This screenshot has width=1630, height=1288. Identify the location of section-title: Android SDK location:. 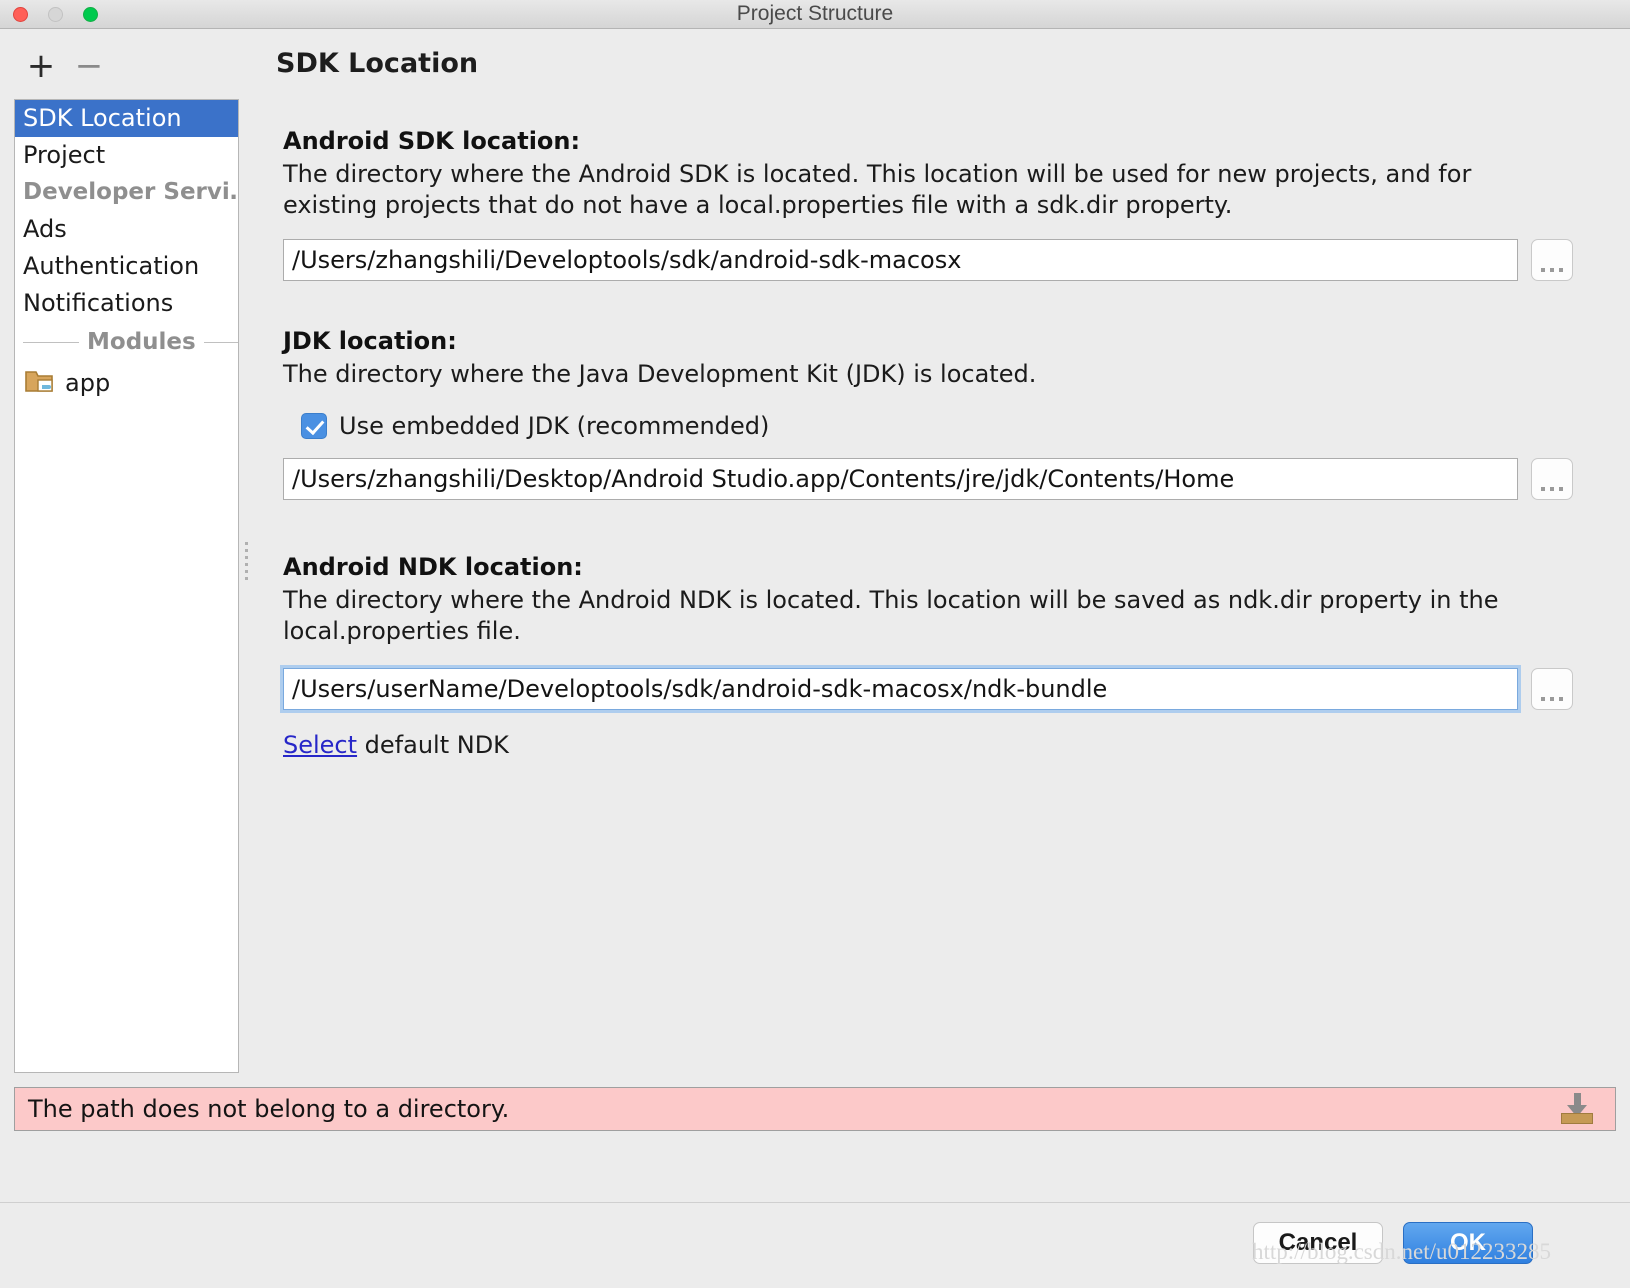
(432, 141).